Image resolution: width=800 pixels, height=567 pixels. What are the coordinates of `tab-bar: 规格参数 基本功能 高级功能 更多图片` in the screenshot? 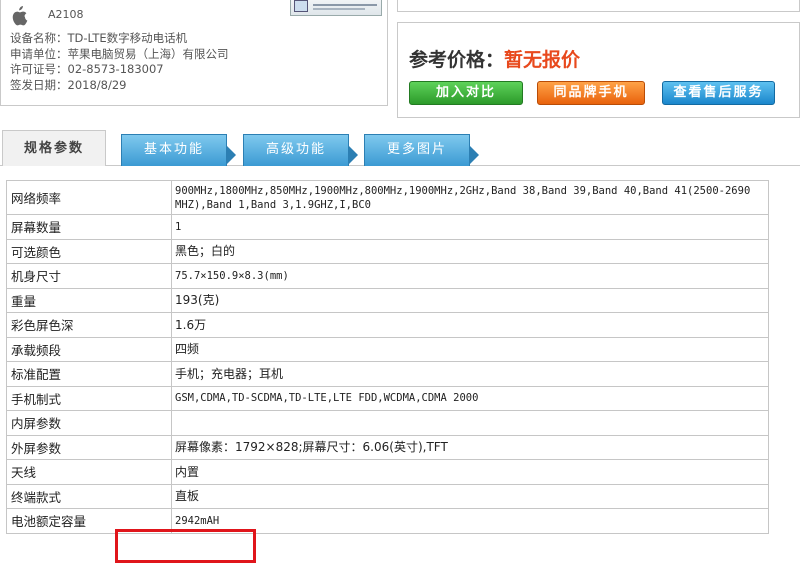 It's located at (400, 147).